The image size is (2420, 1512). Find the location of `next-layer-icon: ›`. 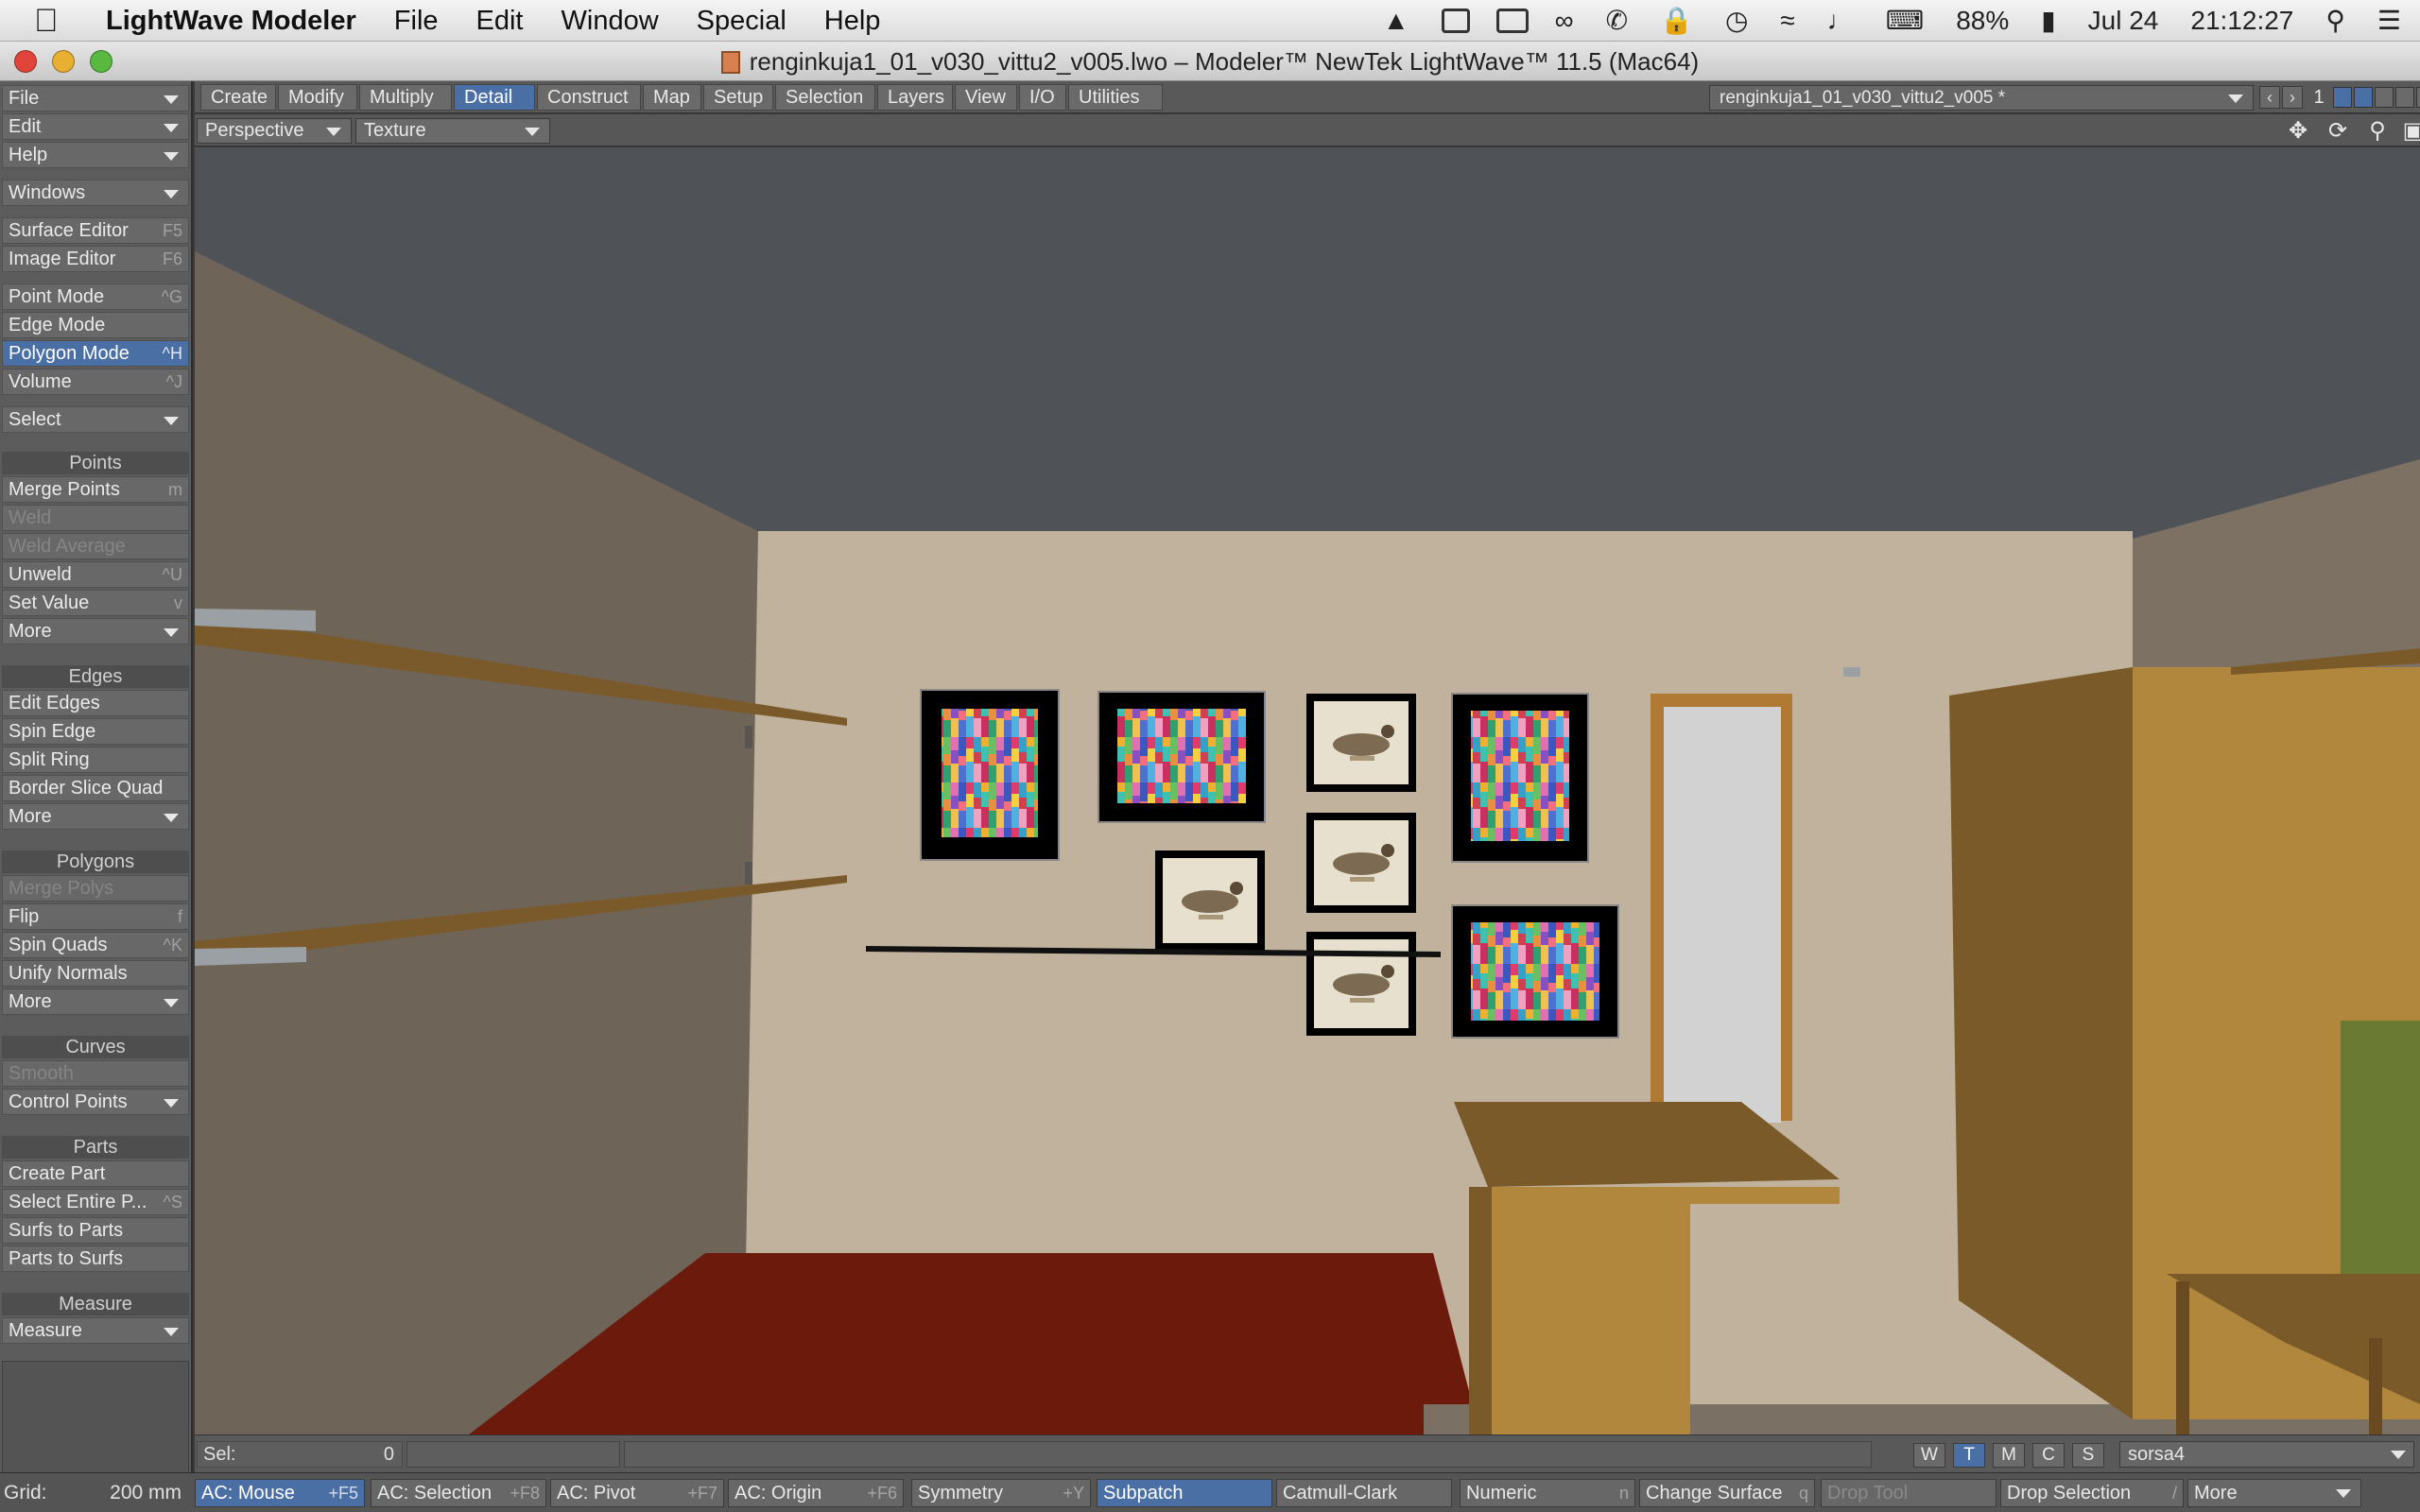

next-layer-icon: › is located at coordinates (2292, 97).